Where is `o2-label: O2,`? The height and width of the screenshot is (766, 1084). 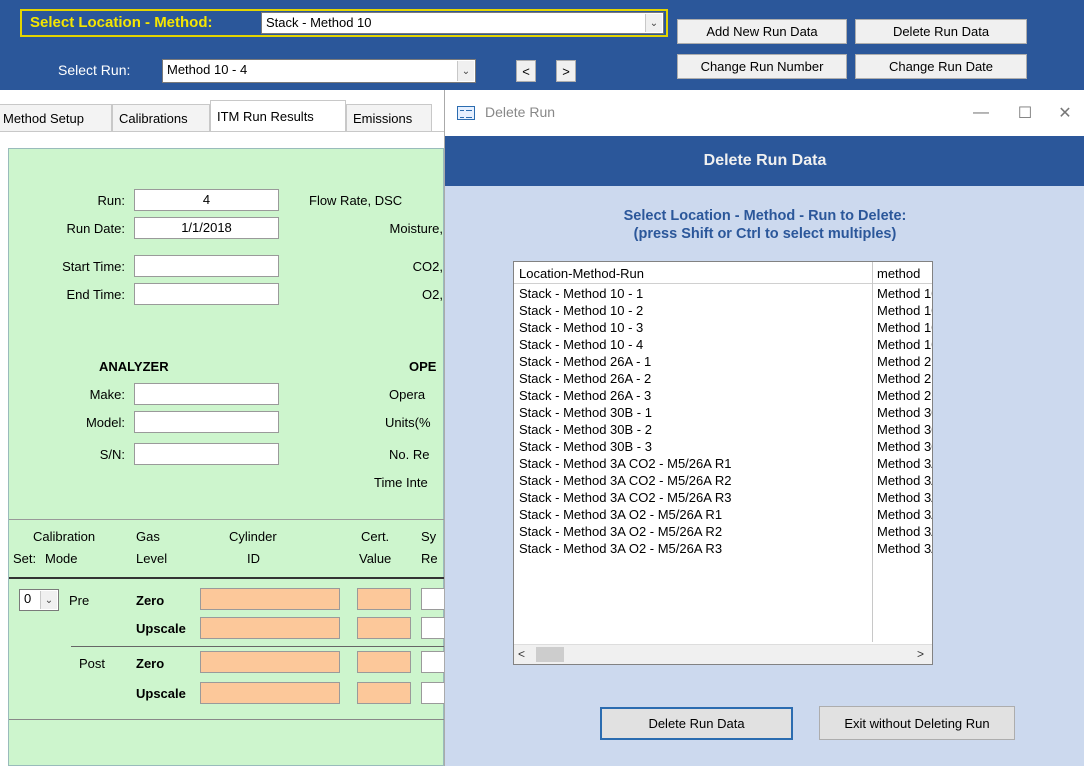
o2-label: O2, is located at coordinates (432, 294).